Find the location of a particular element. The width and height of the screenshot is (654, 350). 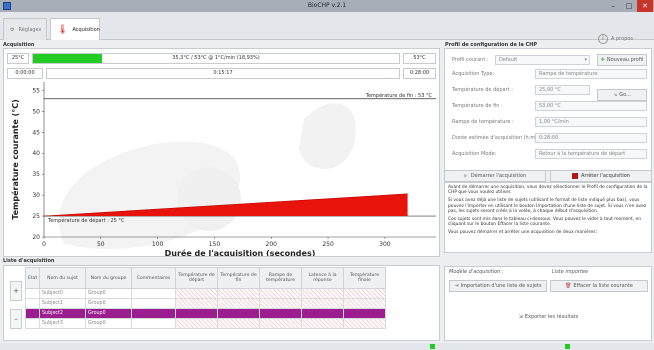

y-tick-label: 25 is located at coordinates (36, 216).